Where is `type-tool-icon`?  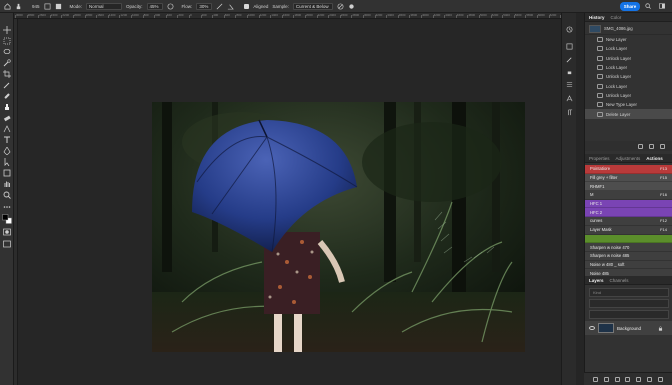 type-tool-icon is located at coordinates (7, 140).